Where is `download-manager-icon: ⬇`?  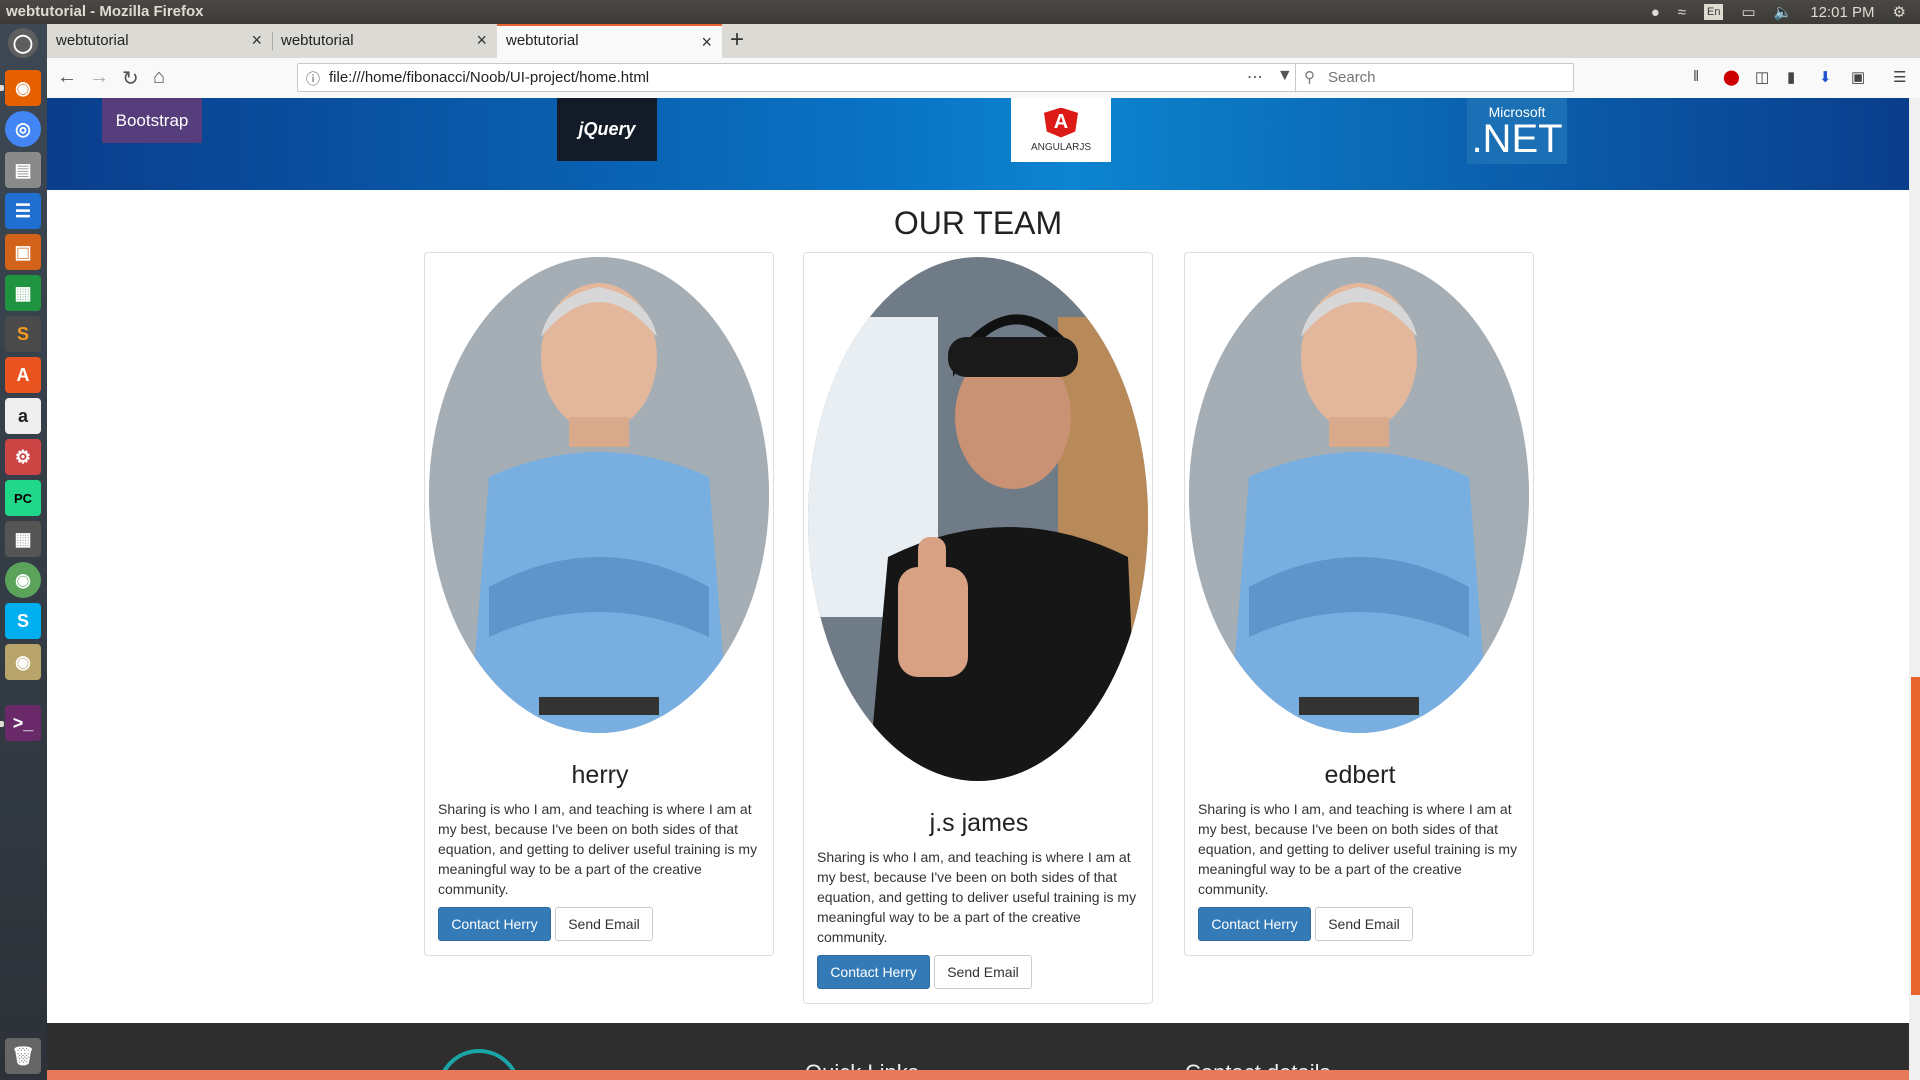 download-manager-icon: ⬇ is located at coordinates (1825, 77).